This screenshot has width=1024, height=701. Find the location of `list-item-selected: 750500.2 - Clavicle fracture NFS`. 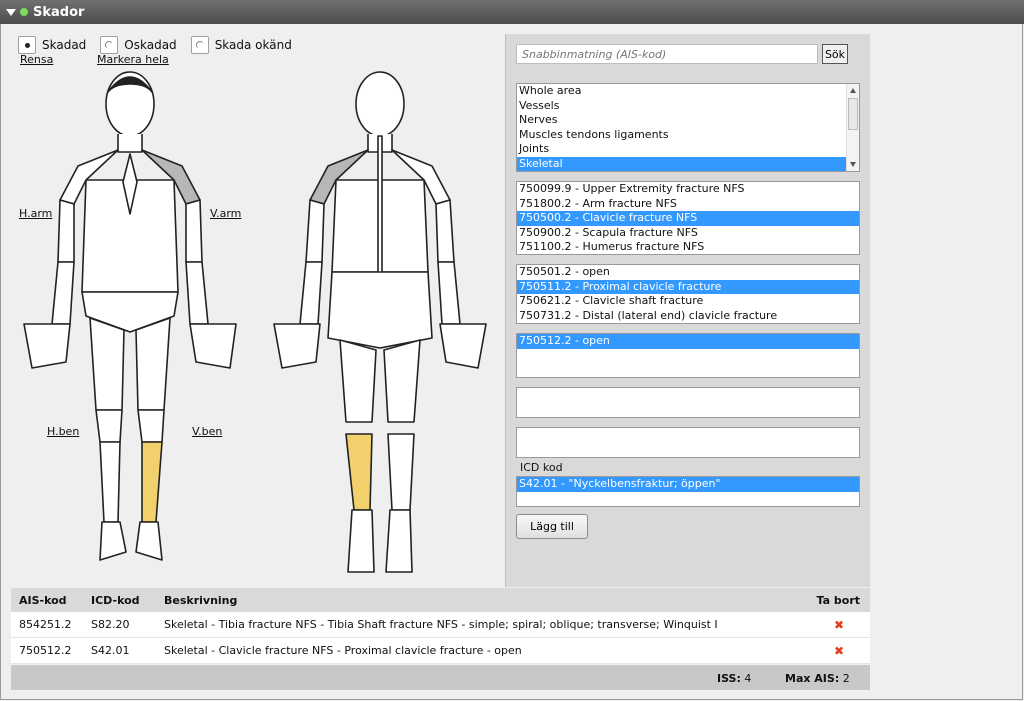

list-item-selected: 750500.2 - Clavicle fracture NFS is located at coordinates (688, 218).